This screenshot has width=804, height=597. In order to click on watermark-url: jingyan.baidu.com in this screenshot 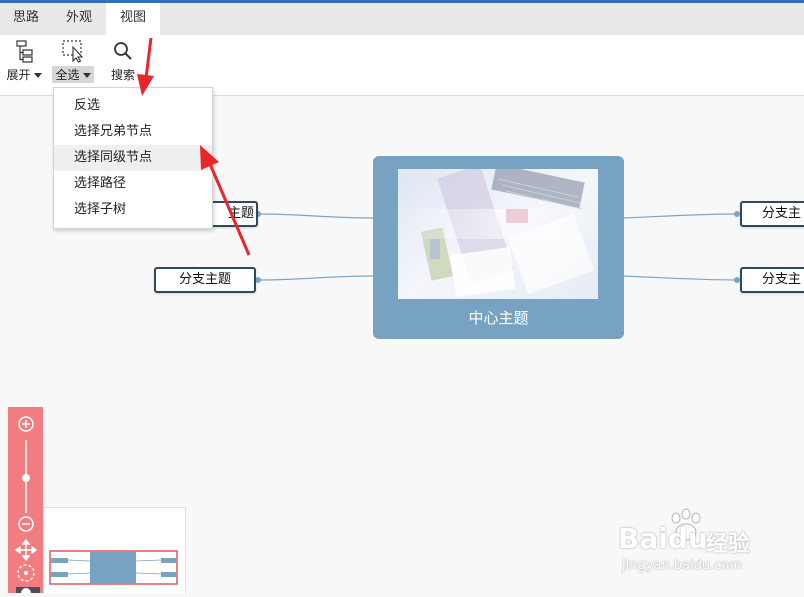, I will do `click(682, 565)`.